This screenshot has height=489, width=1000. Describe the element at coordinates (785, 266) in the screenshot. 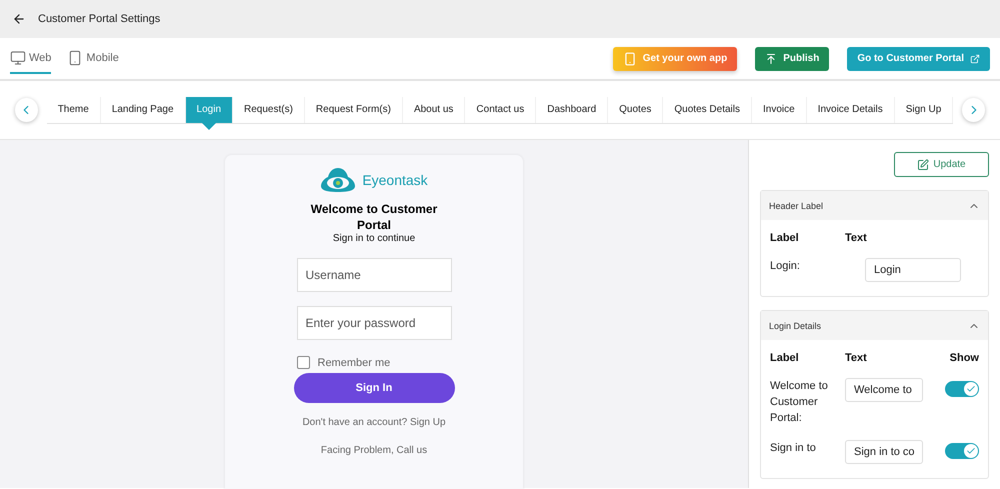

I see `row-label: Login:` at that location.